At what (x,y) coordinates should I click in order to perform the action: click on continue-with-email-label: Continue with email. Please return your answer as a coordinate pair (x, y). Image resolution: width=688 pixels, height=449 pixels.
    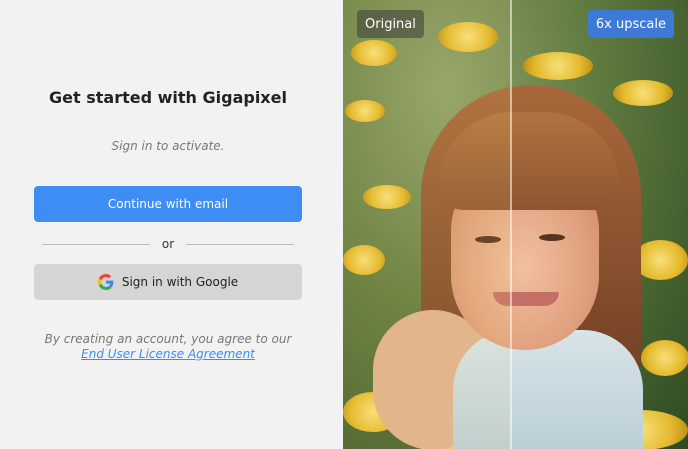
    Looking at the image, I should click on (168, 204).